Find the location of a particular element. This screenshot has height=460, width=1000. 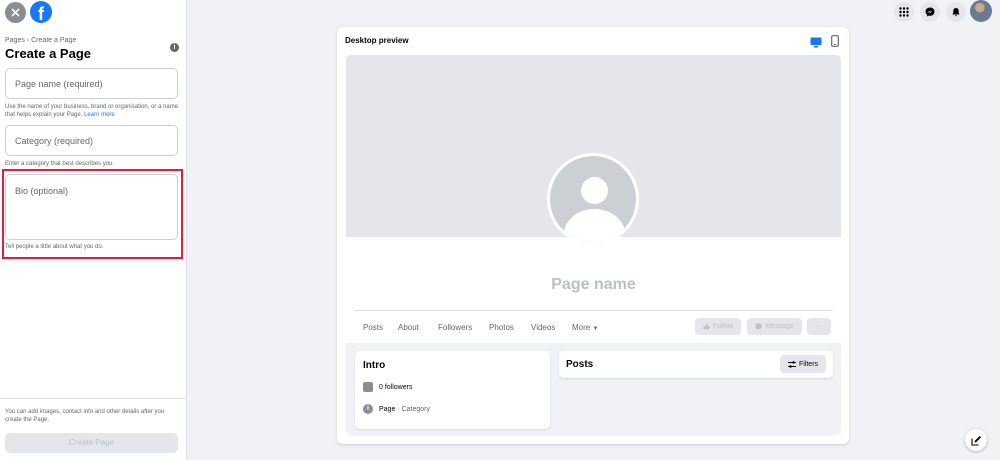

intro-card: Intro 0 followers i Page · Category is located at coordinates (452, 390).